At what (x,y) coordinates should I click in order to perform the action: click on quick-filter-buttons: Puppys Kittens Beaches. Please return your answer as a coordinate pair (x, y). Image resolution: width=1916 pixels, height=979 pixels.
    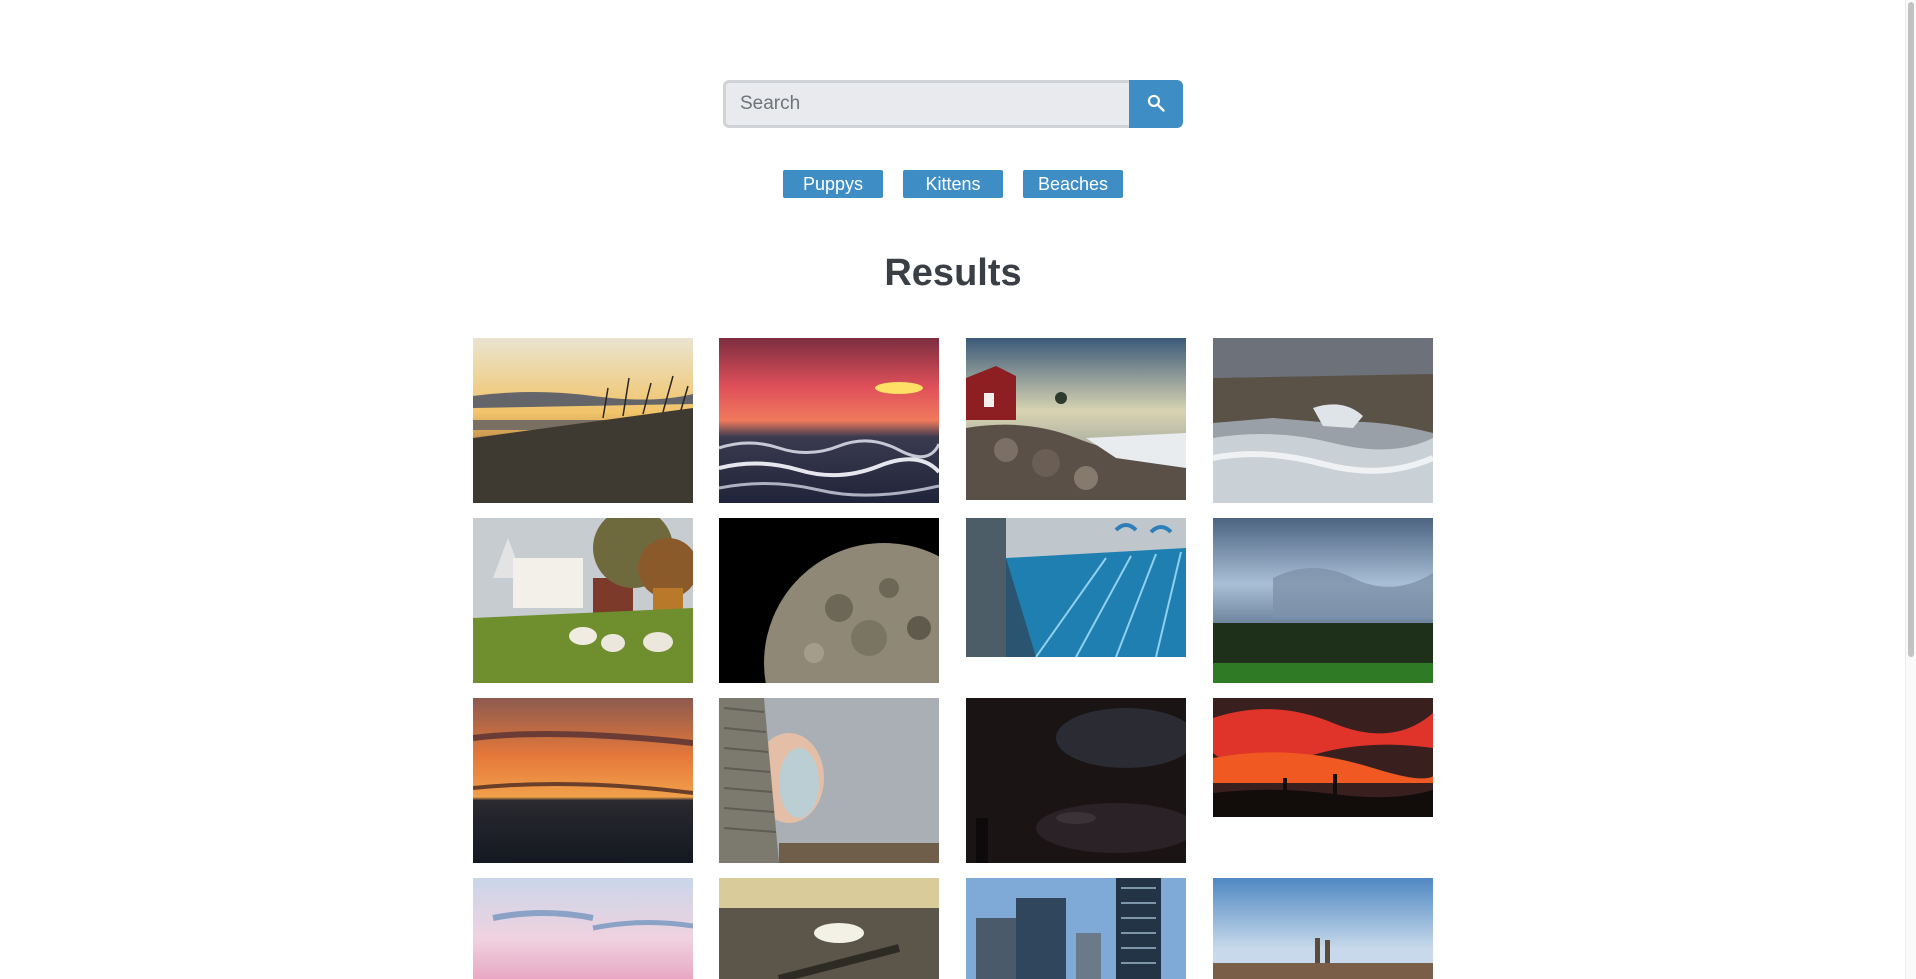
    Looking at the image, I should click on (953, 184).